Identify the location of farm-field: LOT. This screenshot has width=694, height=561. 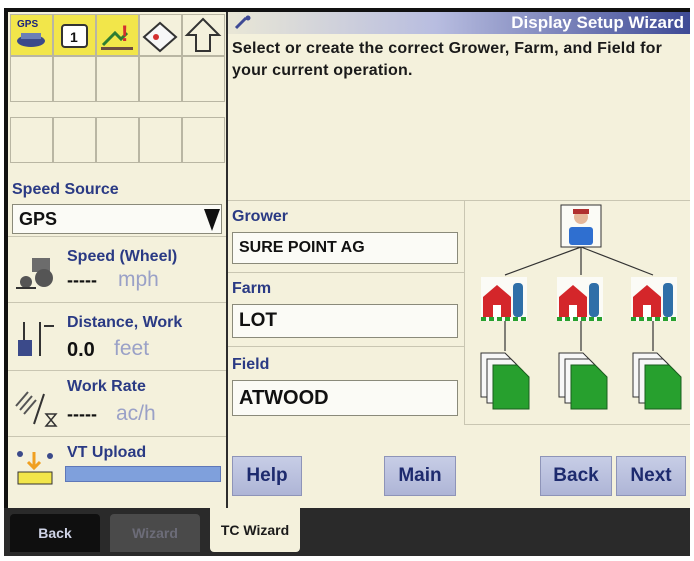
(345, 321).